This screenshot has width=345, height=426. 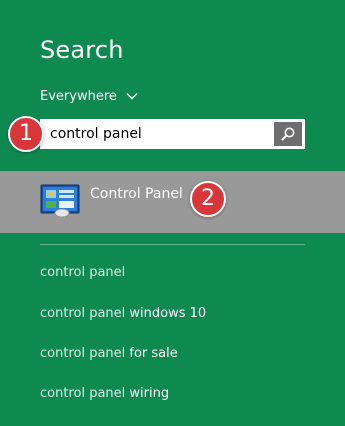 What do you see at coordinates (172, 244) in the screenshot?
I see `divider` at bounding box center [172, 244].